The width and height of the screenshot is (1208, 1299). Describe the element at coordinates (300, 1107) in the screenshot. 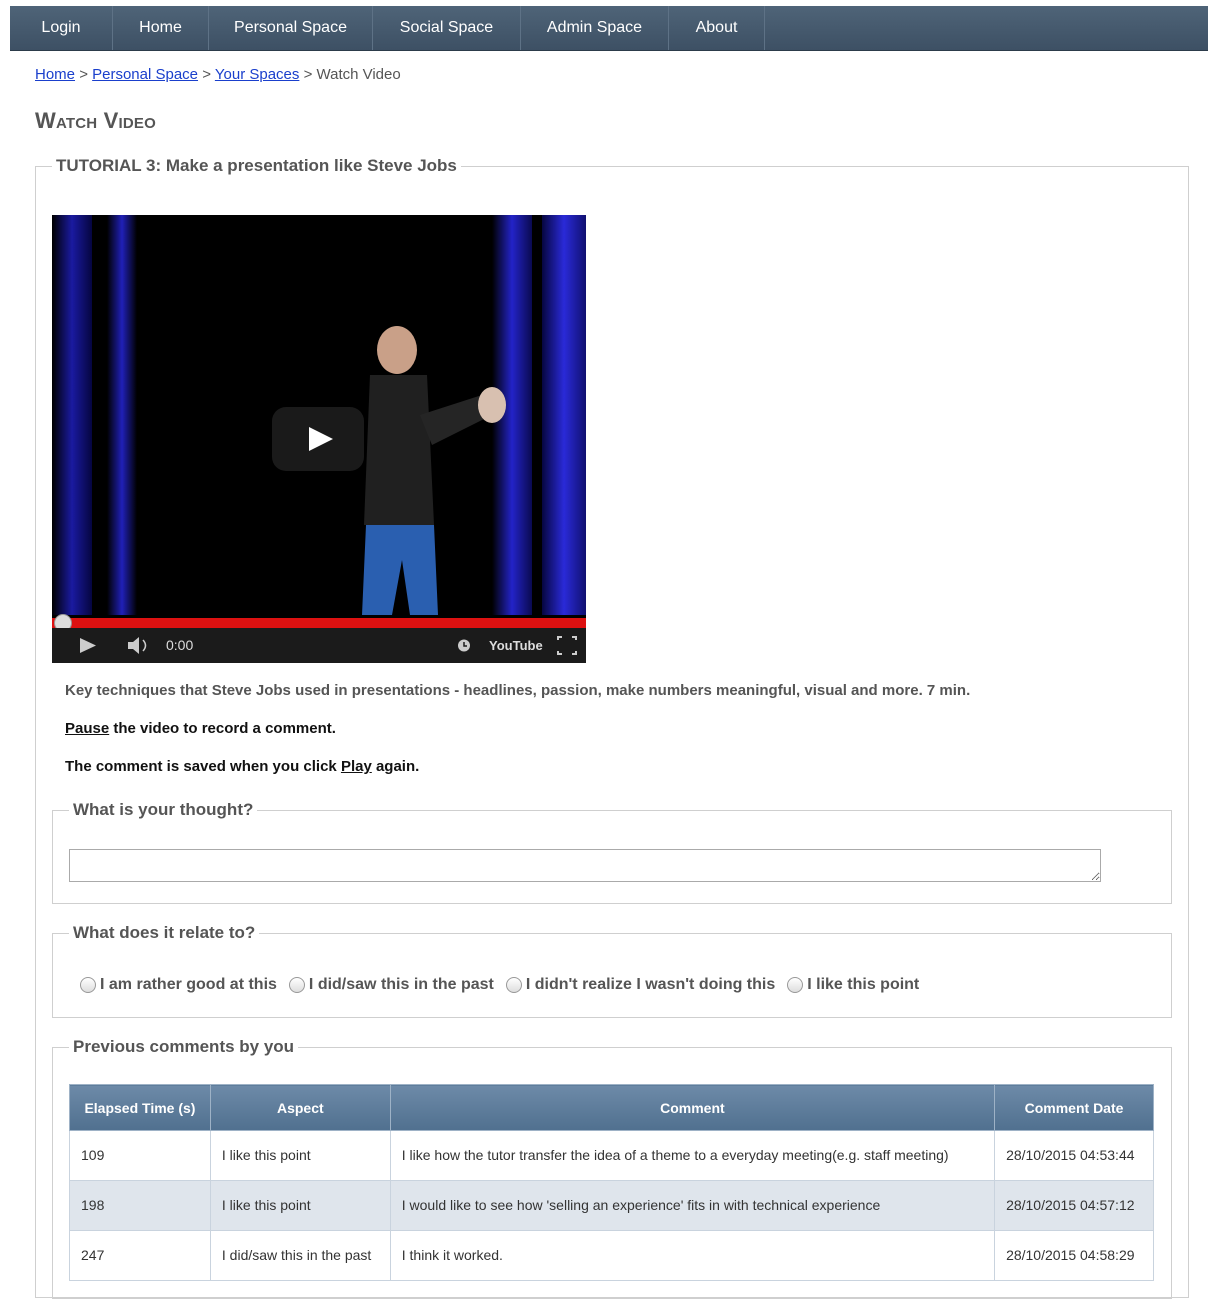

I see `column-header-aspect: Aspect` at that location.